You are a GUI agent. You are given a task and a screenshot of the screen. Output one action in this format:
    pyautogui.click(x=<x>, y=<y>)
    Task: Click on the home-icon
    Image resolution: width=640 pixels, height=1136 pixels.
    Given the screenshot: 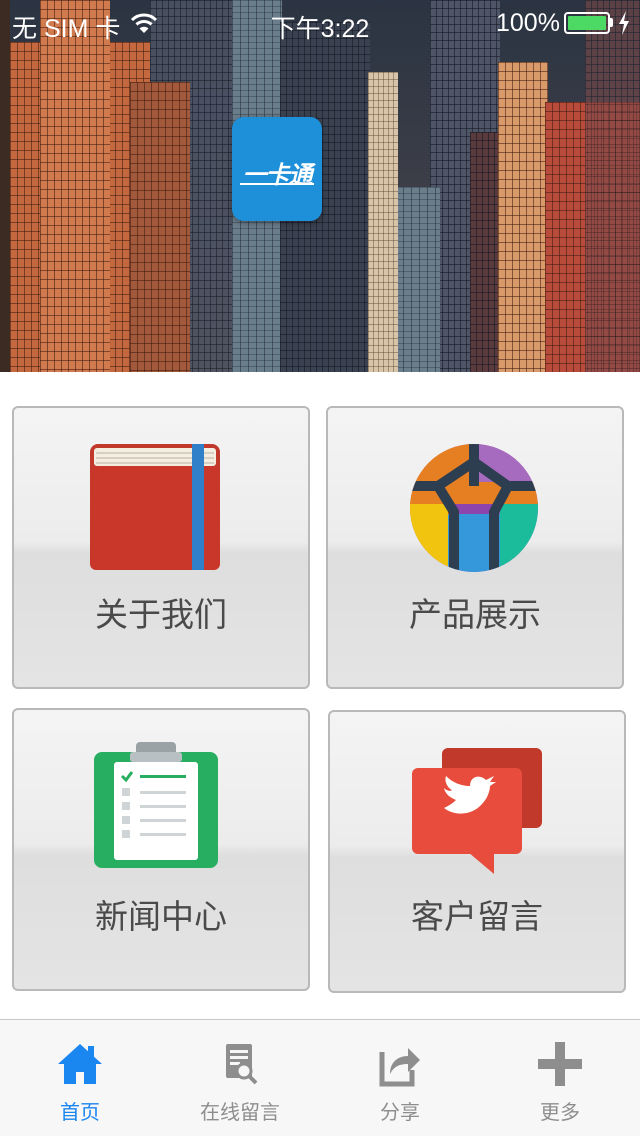 What is the action you would take?
    pyautogui.click(x=80, y=1064)
    